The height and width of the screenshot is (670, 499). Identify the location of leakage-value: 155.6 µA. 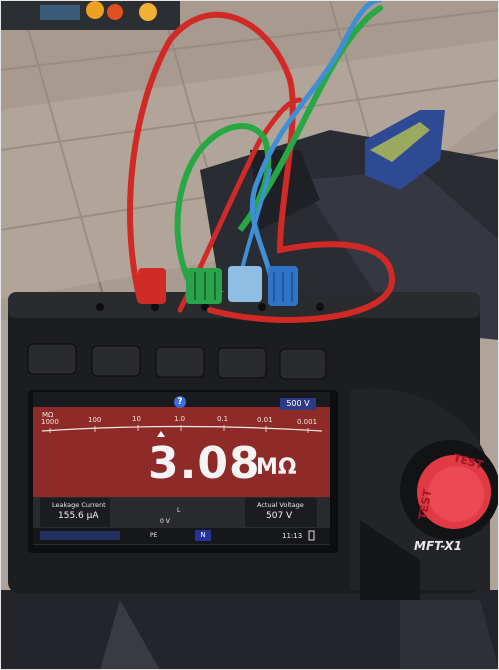
(78, 516).